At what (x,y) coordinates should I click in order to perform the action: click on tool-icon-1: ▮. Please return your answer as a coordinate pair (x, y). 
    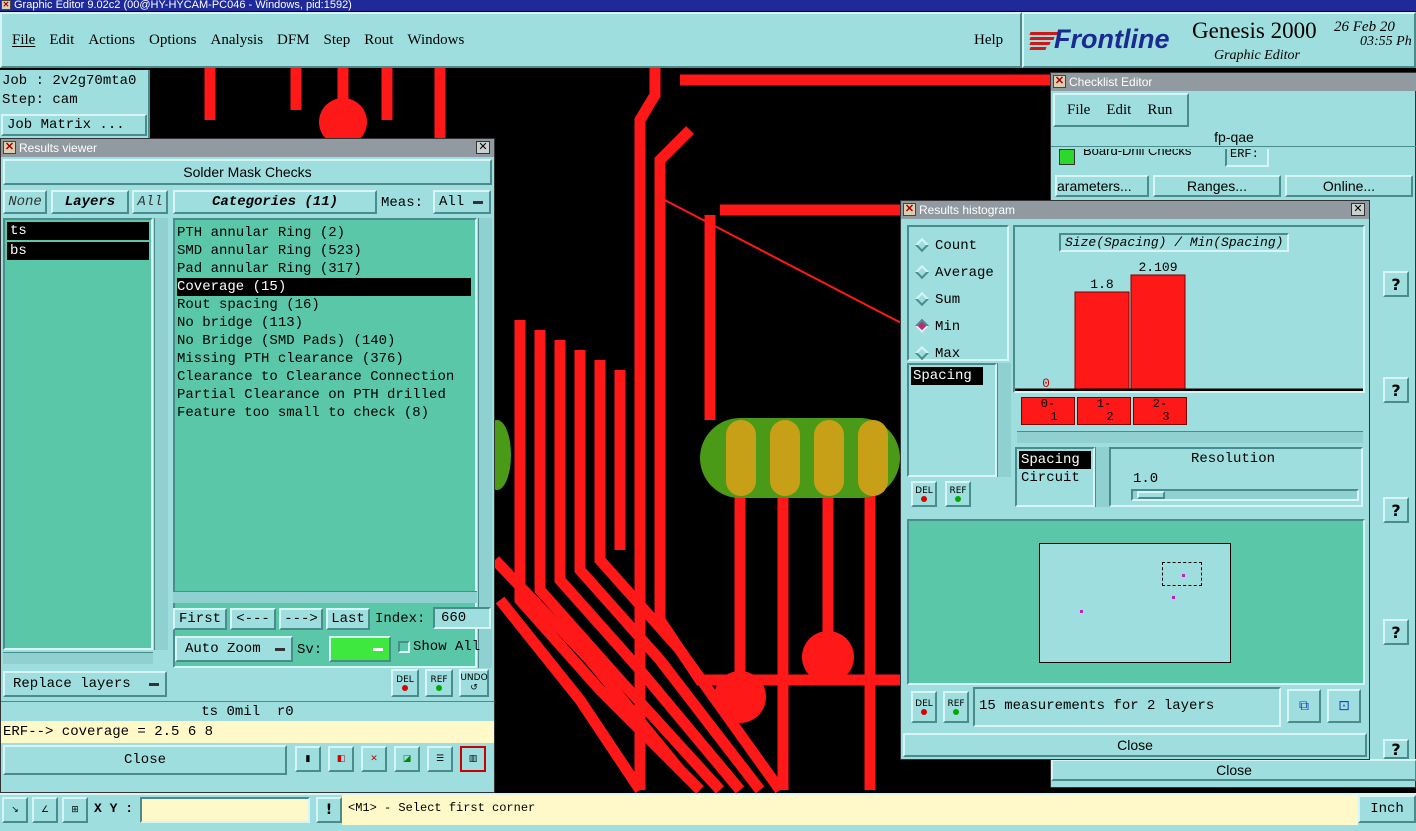
    Looking at the image, I should click on (308, 759).